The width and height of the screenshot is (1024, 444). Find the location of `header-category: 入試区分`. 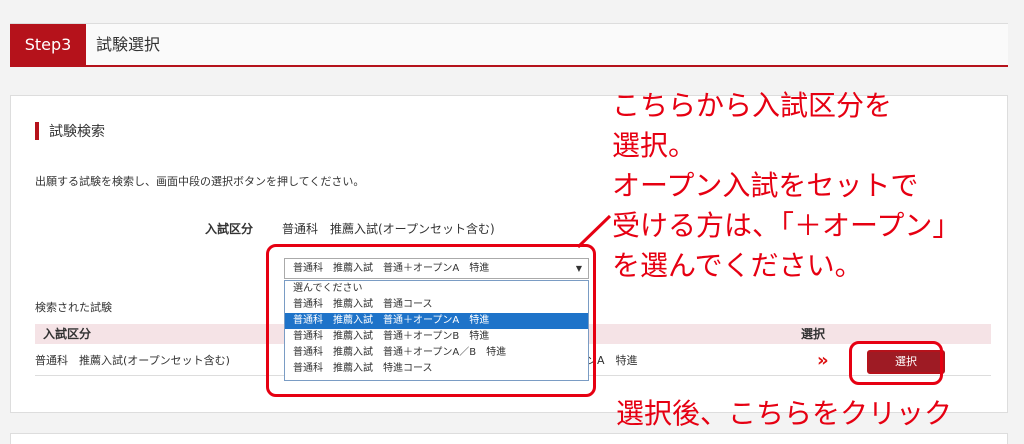

header-category: 入試区分 is located at coordinates (67, 334).